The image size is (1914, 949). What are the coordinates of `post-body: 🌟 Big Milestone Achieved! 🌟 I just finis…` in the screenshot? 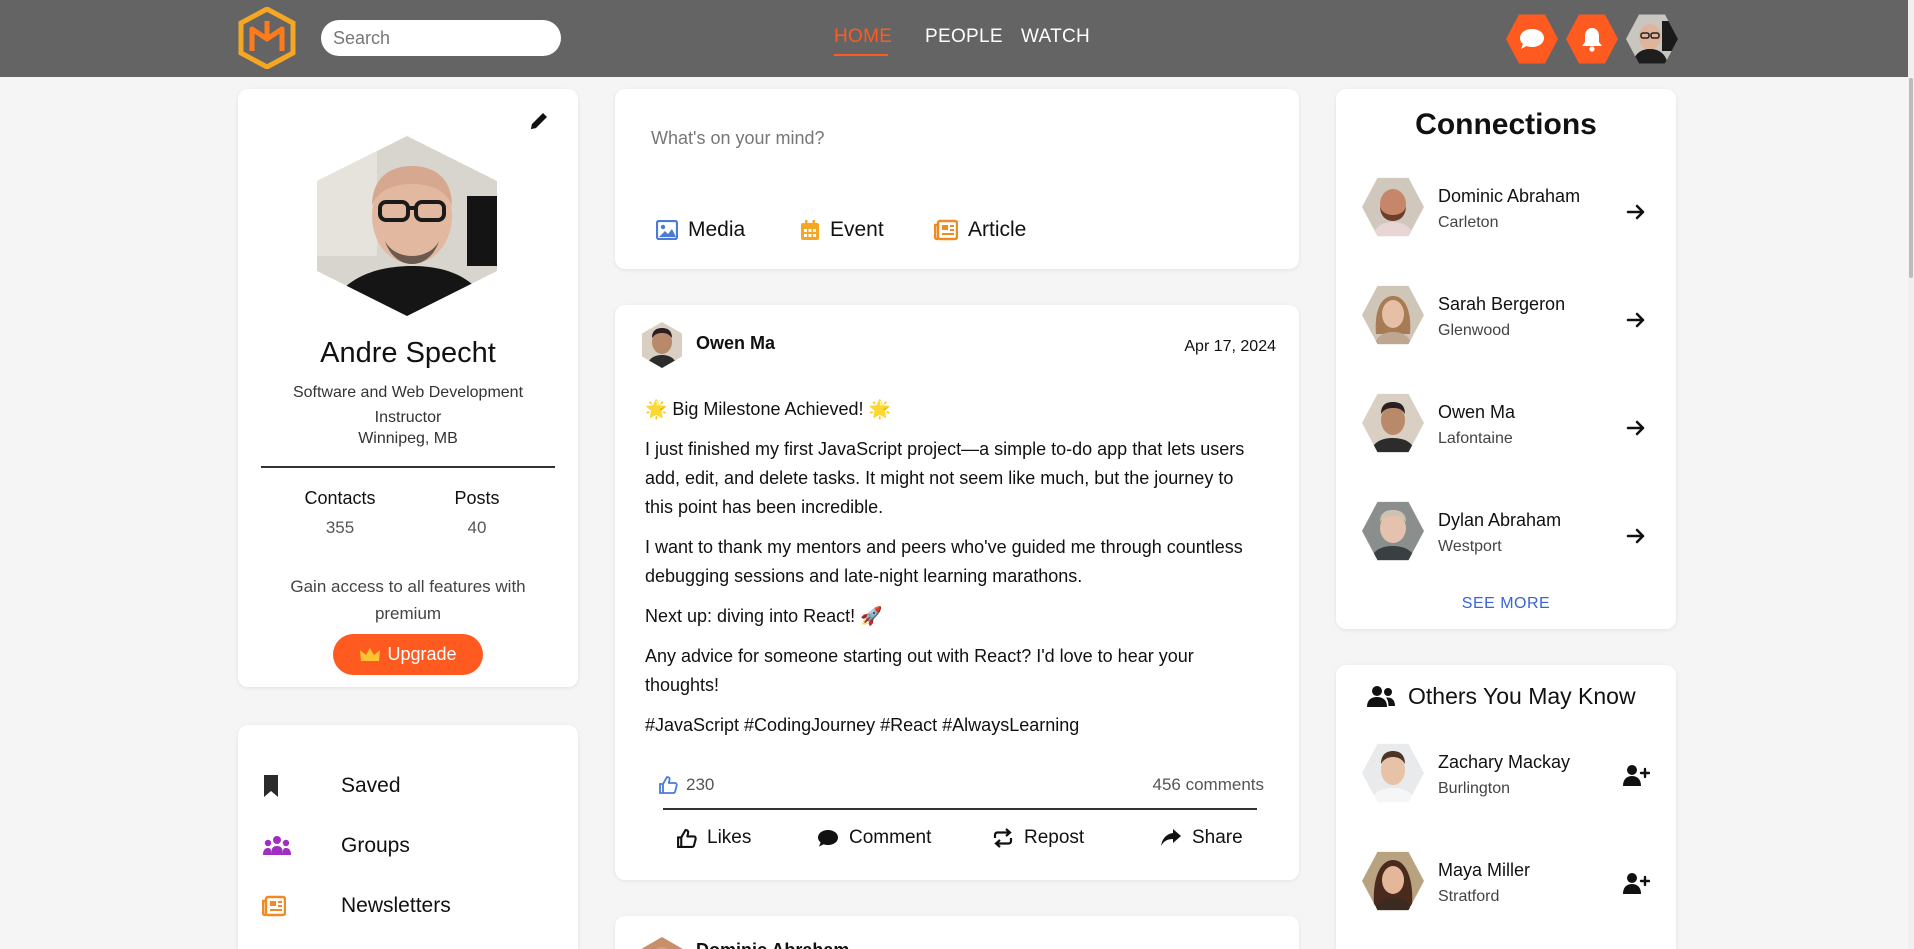 It's located at (947, 573).